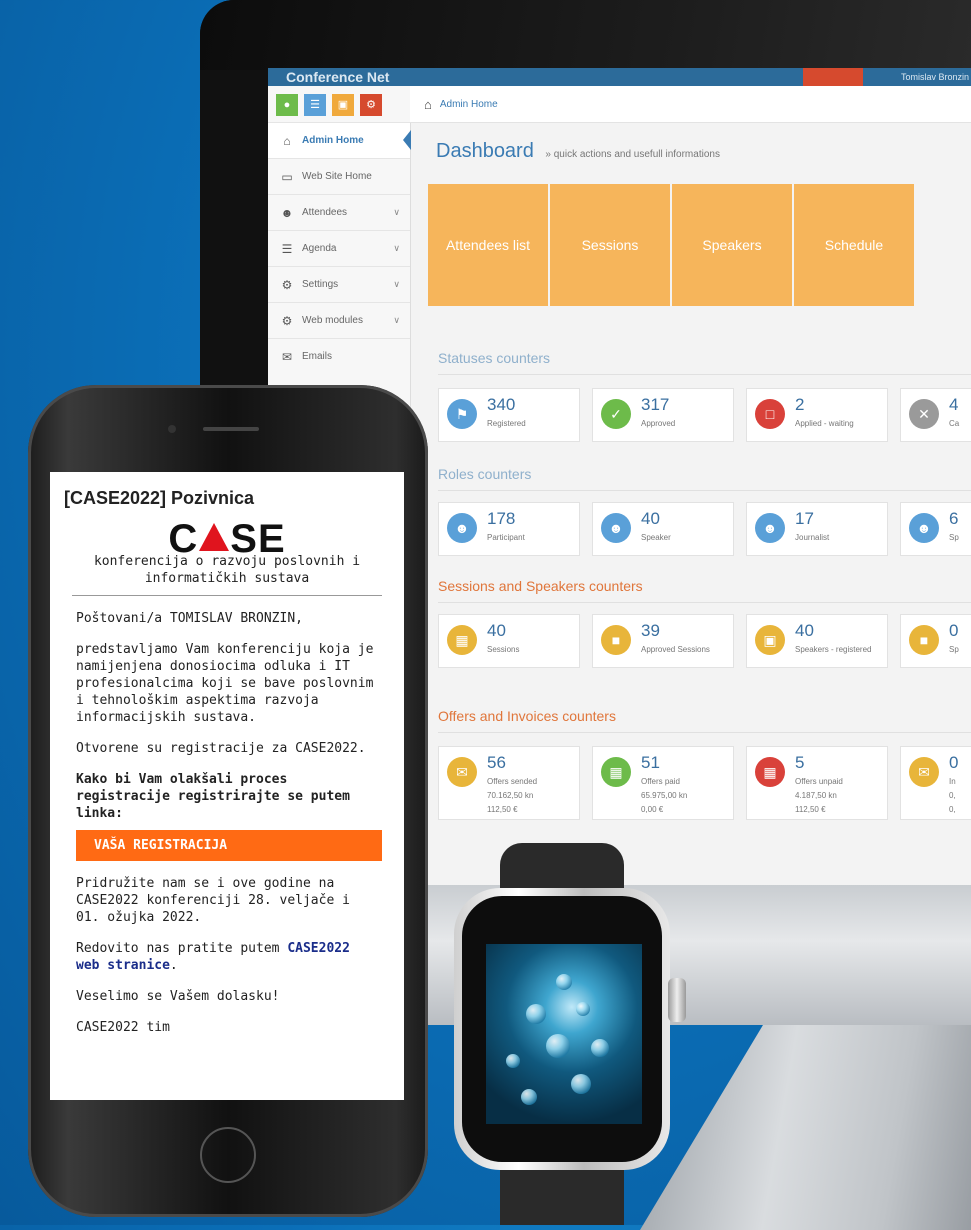 This screenshot has height=1230, width=971. I want to click on sidebar-shortcuts: ● ☰ ▣ ⚙, so click(339, 104).